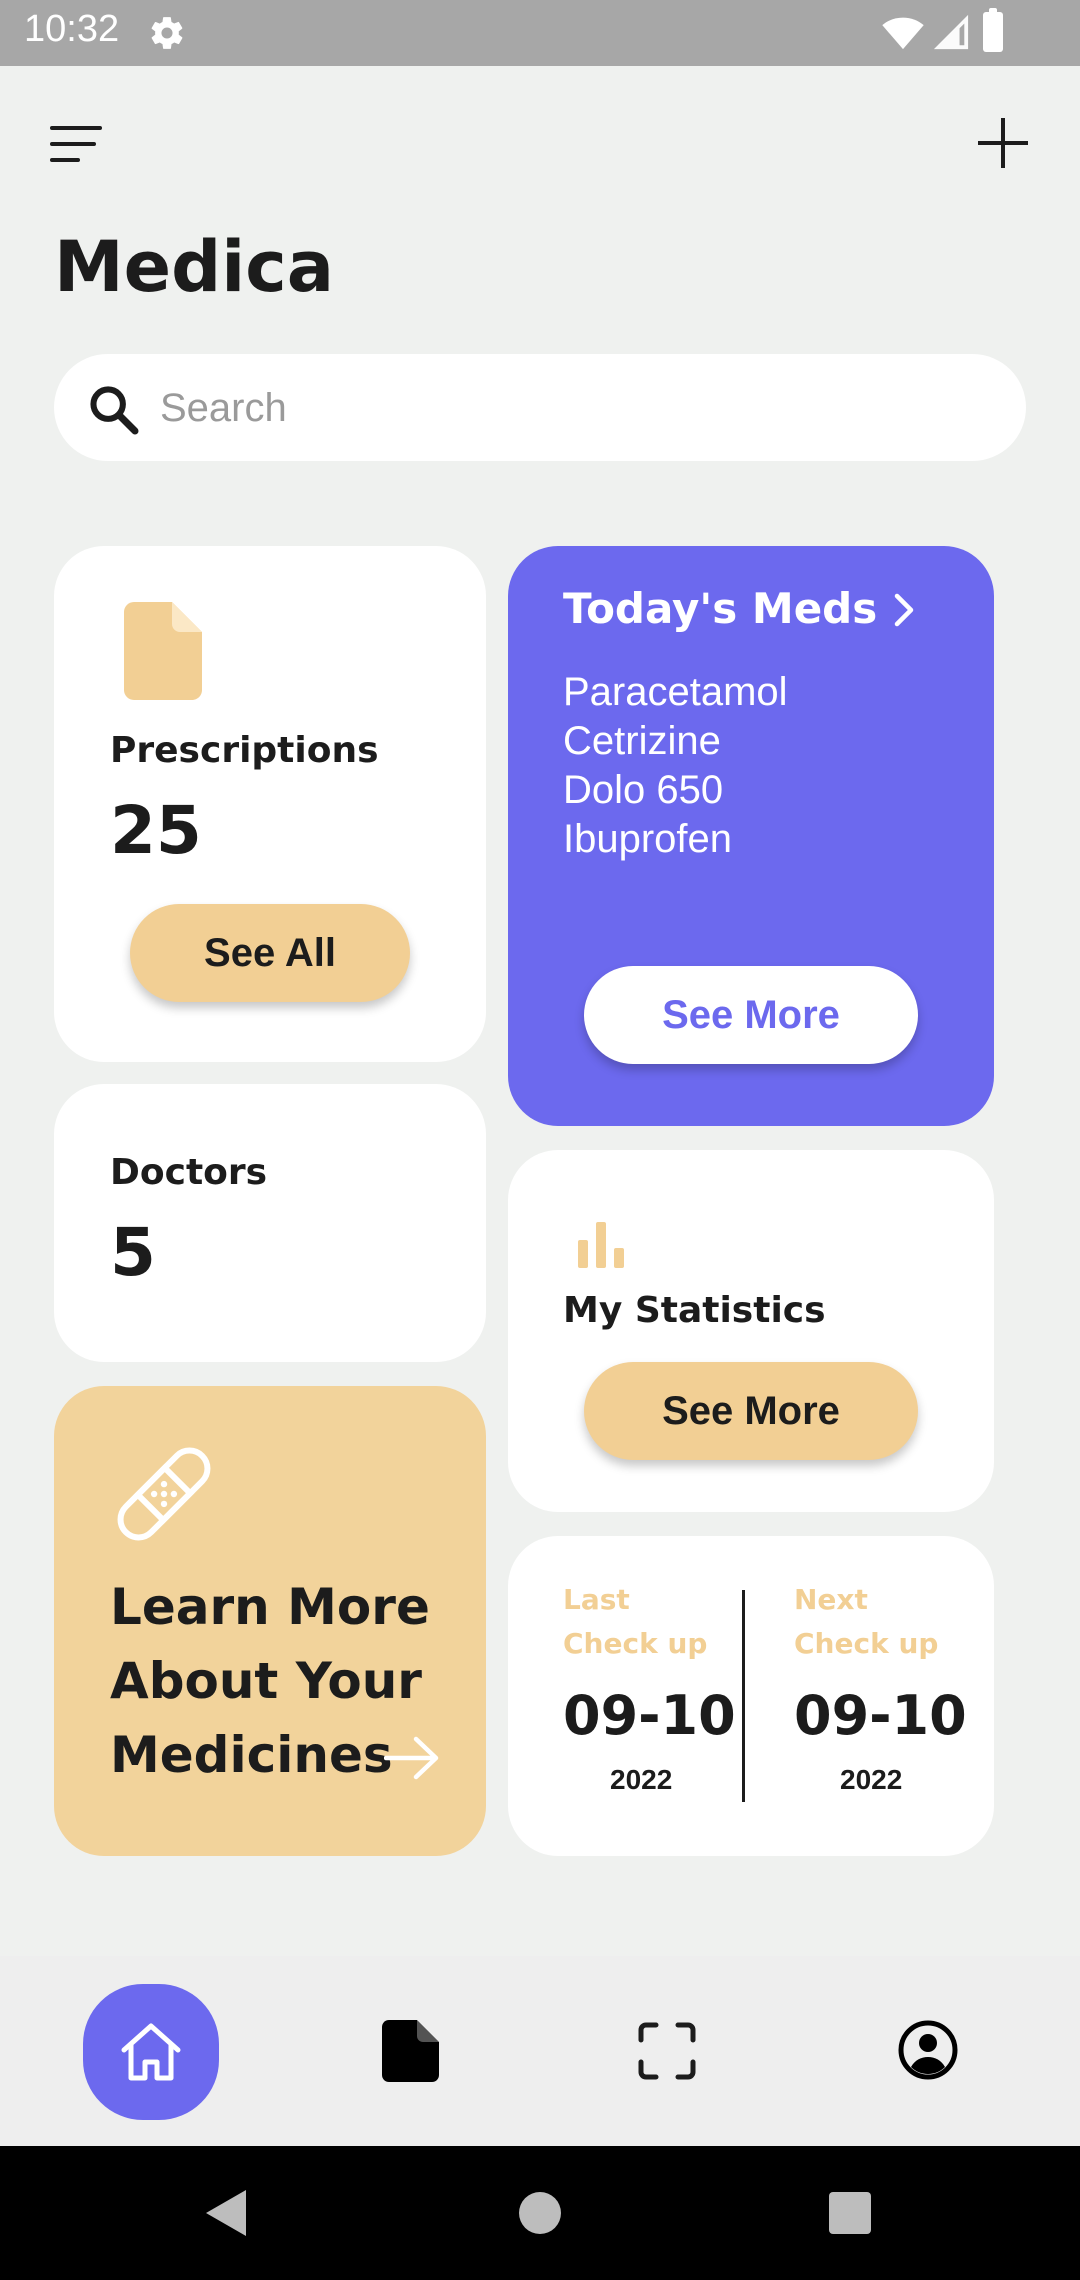  What do you see at coordinates (643, 790) in the screenshot?
I see `med-item: Dolo 650` at bounding box center [643, 790].